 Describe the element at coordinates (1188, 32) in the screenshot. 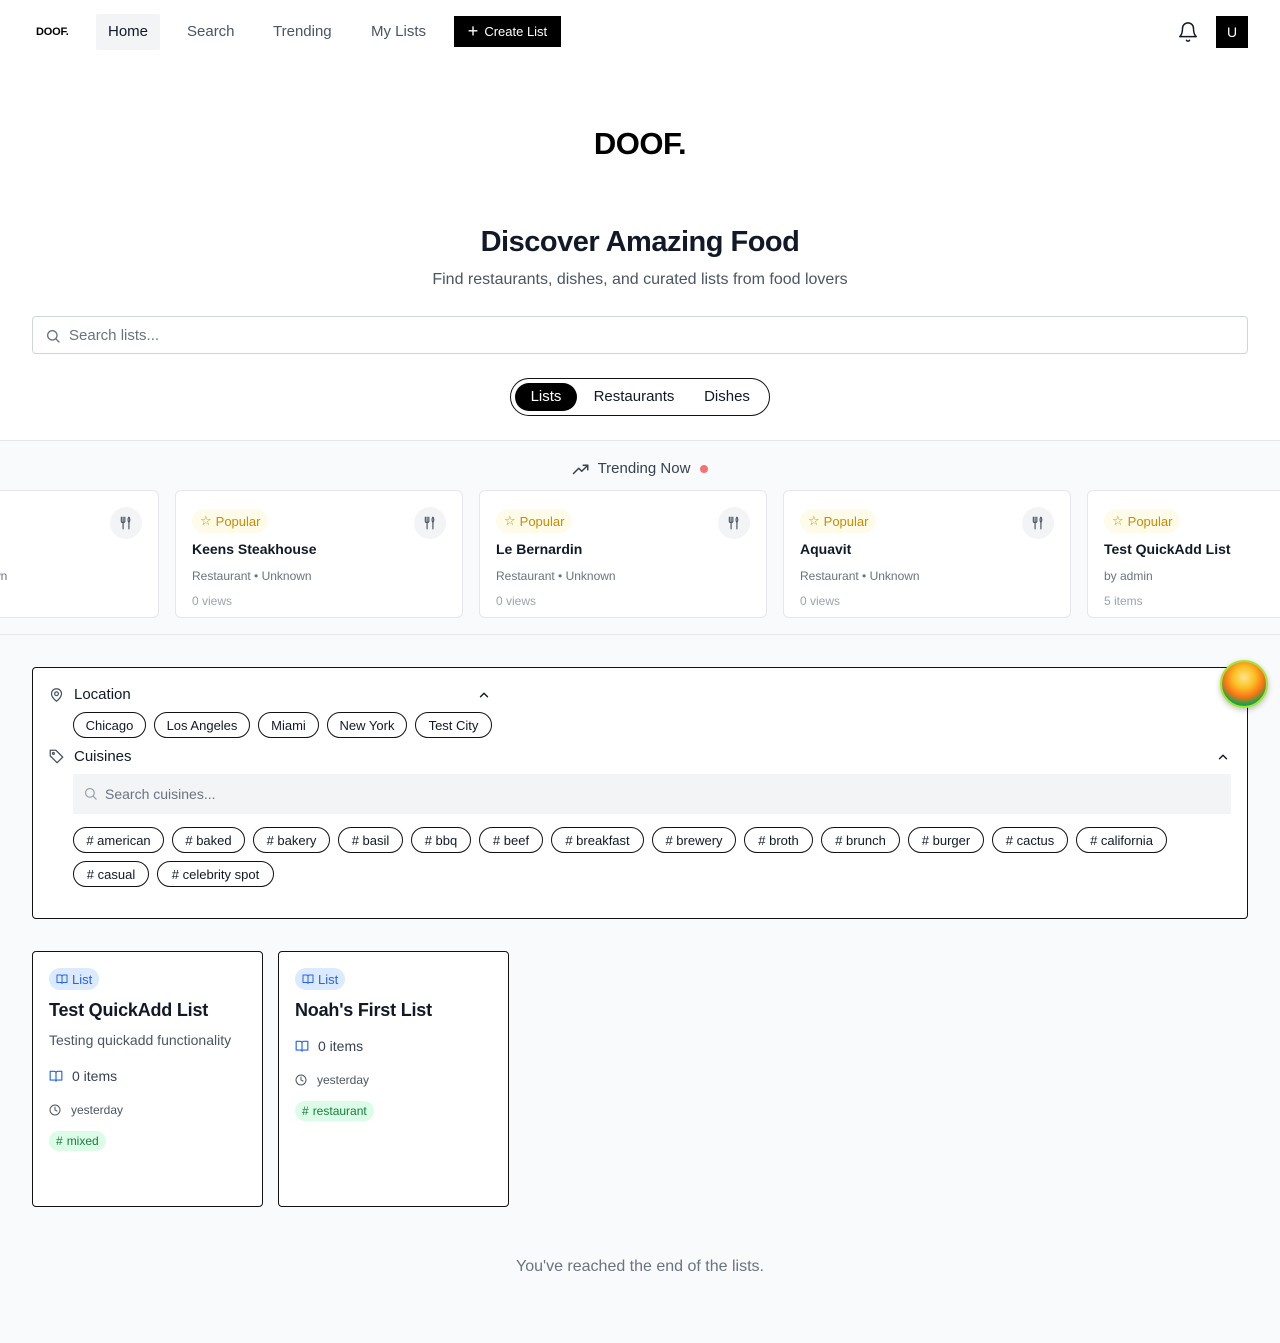

I see `bell-icon` at that location.